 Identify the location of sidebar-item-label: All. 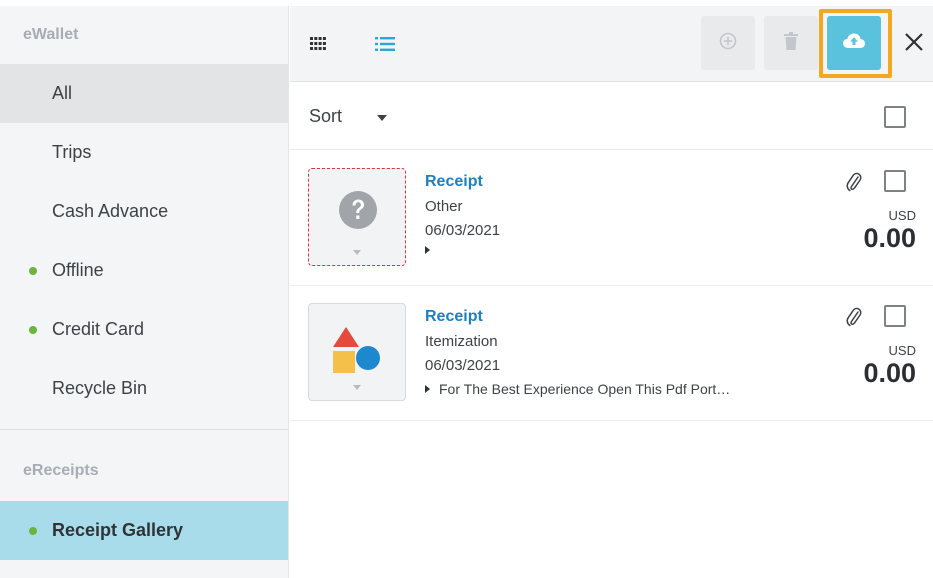
(62, 93).